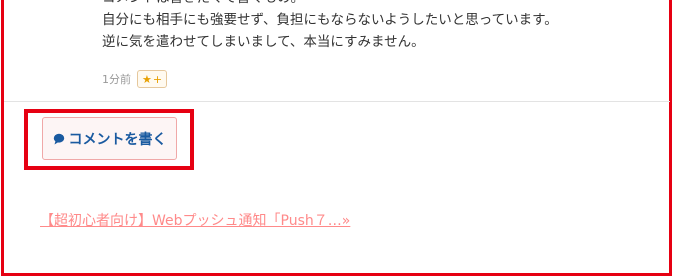  Describe the element at coordinates (117, 139) in the screenshot. I see `write-comment-label: コメントを書く` at that location.